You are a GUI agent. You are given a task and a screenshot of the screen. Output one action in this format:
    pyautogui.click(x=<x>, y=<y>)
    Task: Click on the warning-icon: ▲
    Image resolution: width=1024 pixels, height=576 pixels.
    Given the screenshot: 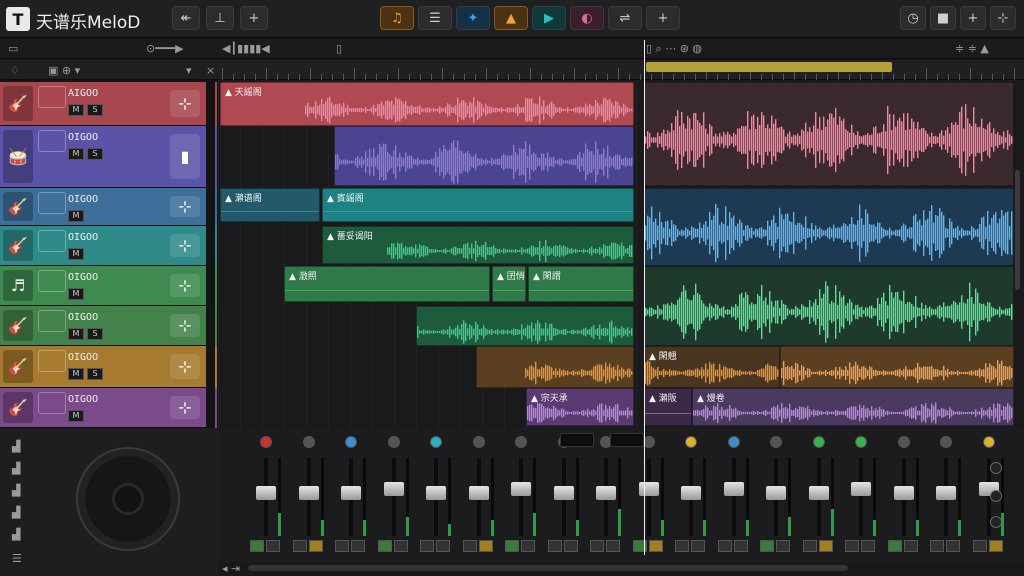 What is the action you would take?
    pyautogui.click(x=511, y=18)
    